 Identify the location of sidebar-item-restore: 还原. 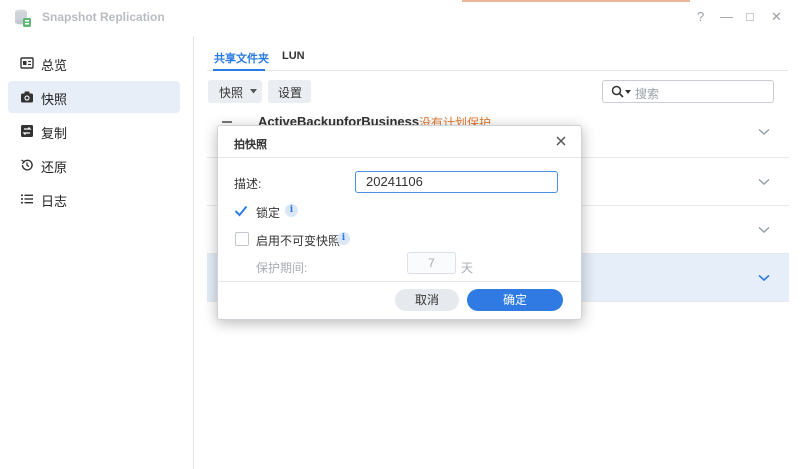
(94, 165).